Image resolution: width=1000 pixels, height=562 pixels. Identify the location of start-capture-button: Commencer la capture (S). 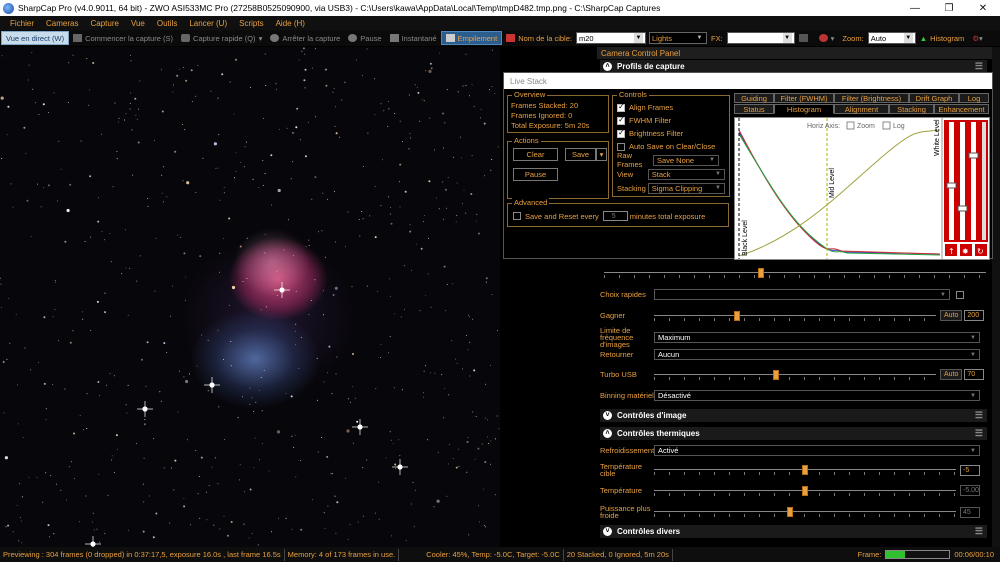
(123, 38).